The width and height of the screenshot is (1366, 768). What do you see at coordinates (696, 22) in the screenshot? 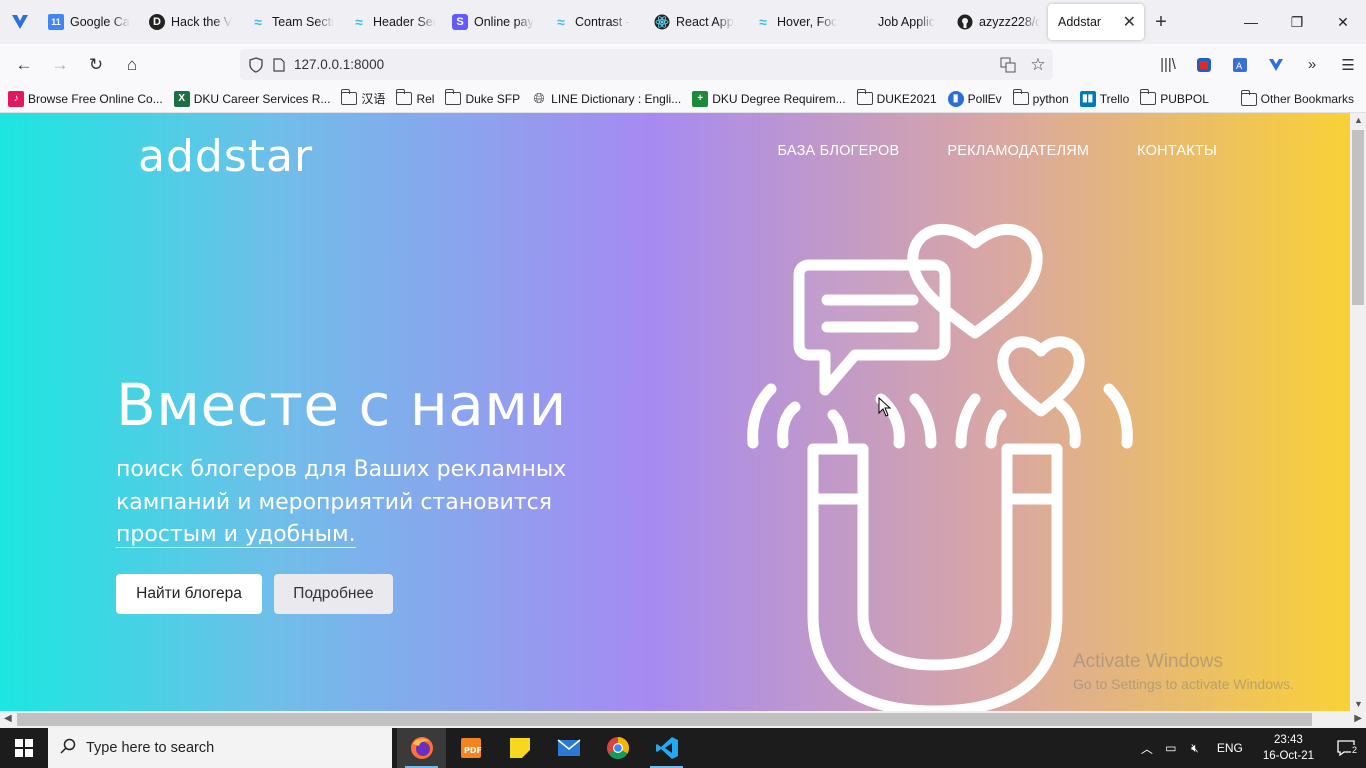
I see `tab-react-app: React App` at bounding box center [696, 22].